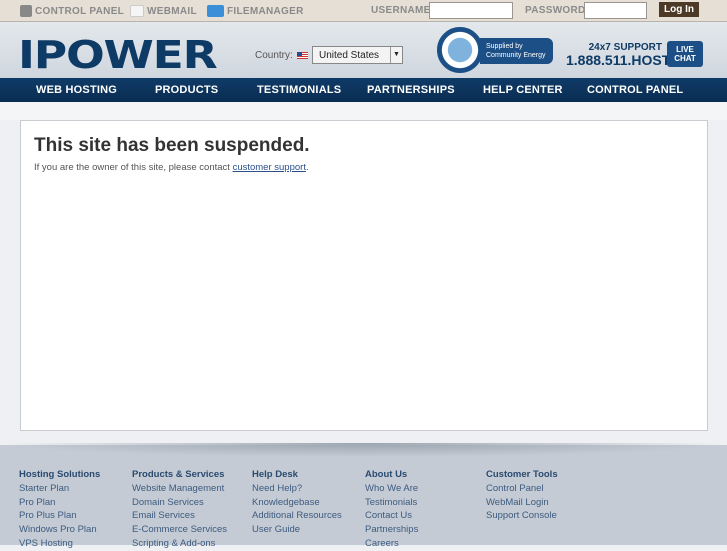  Describe the element at coordinates (269, 167) in the screenshot. I see `customer-support-link: customer support` at that location.